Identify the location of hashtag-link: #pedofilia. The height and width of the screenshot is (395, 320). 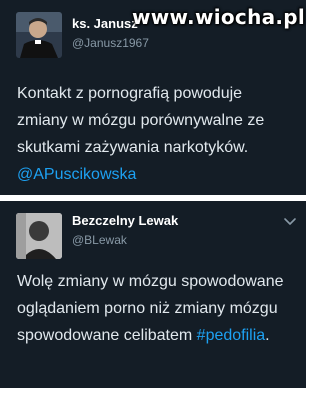
(231, 335).